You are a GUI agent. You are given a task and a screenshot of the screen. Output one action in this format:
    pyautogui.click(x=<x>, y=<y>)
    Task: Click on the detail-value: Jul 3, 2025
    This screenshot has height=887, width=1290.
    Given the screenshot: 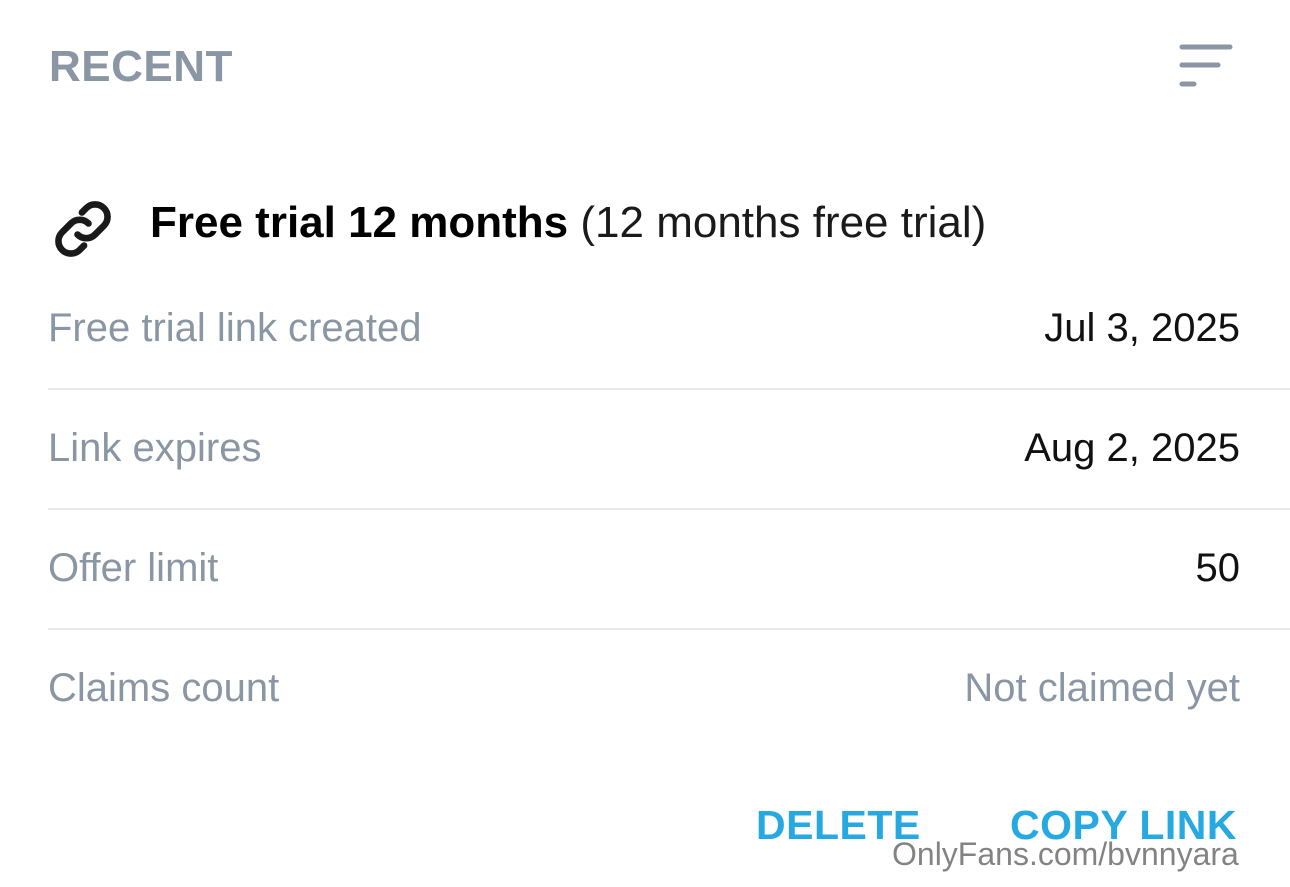 What is the action you would take?
    pyautogui.click(x=1142, y=328)
    